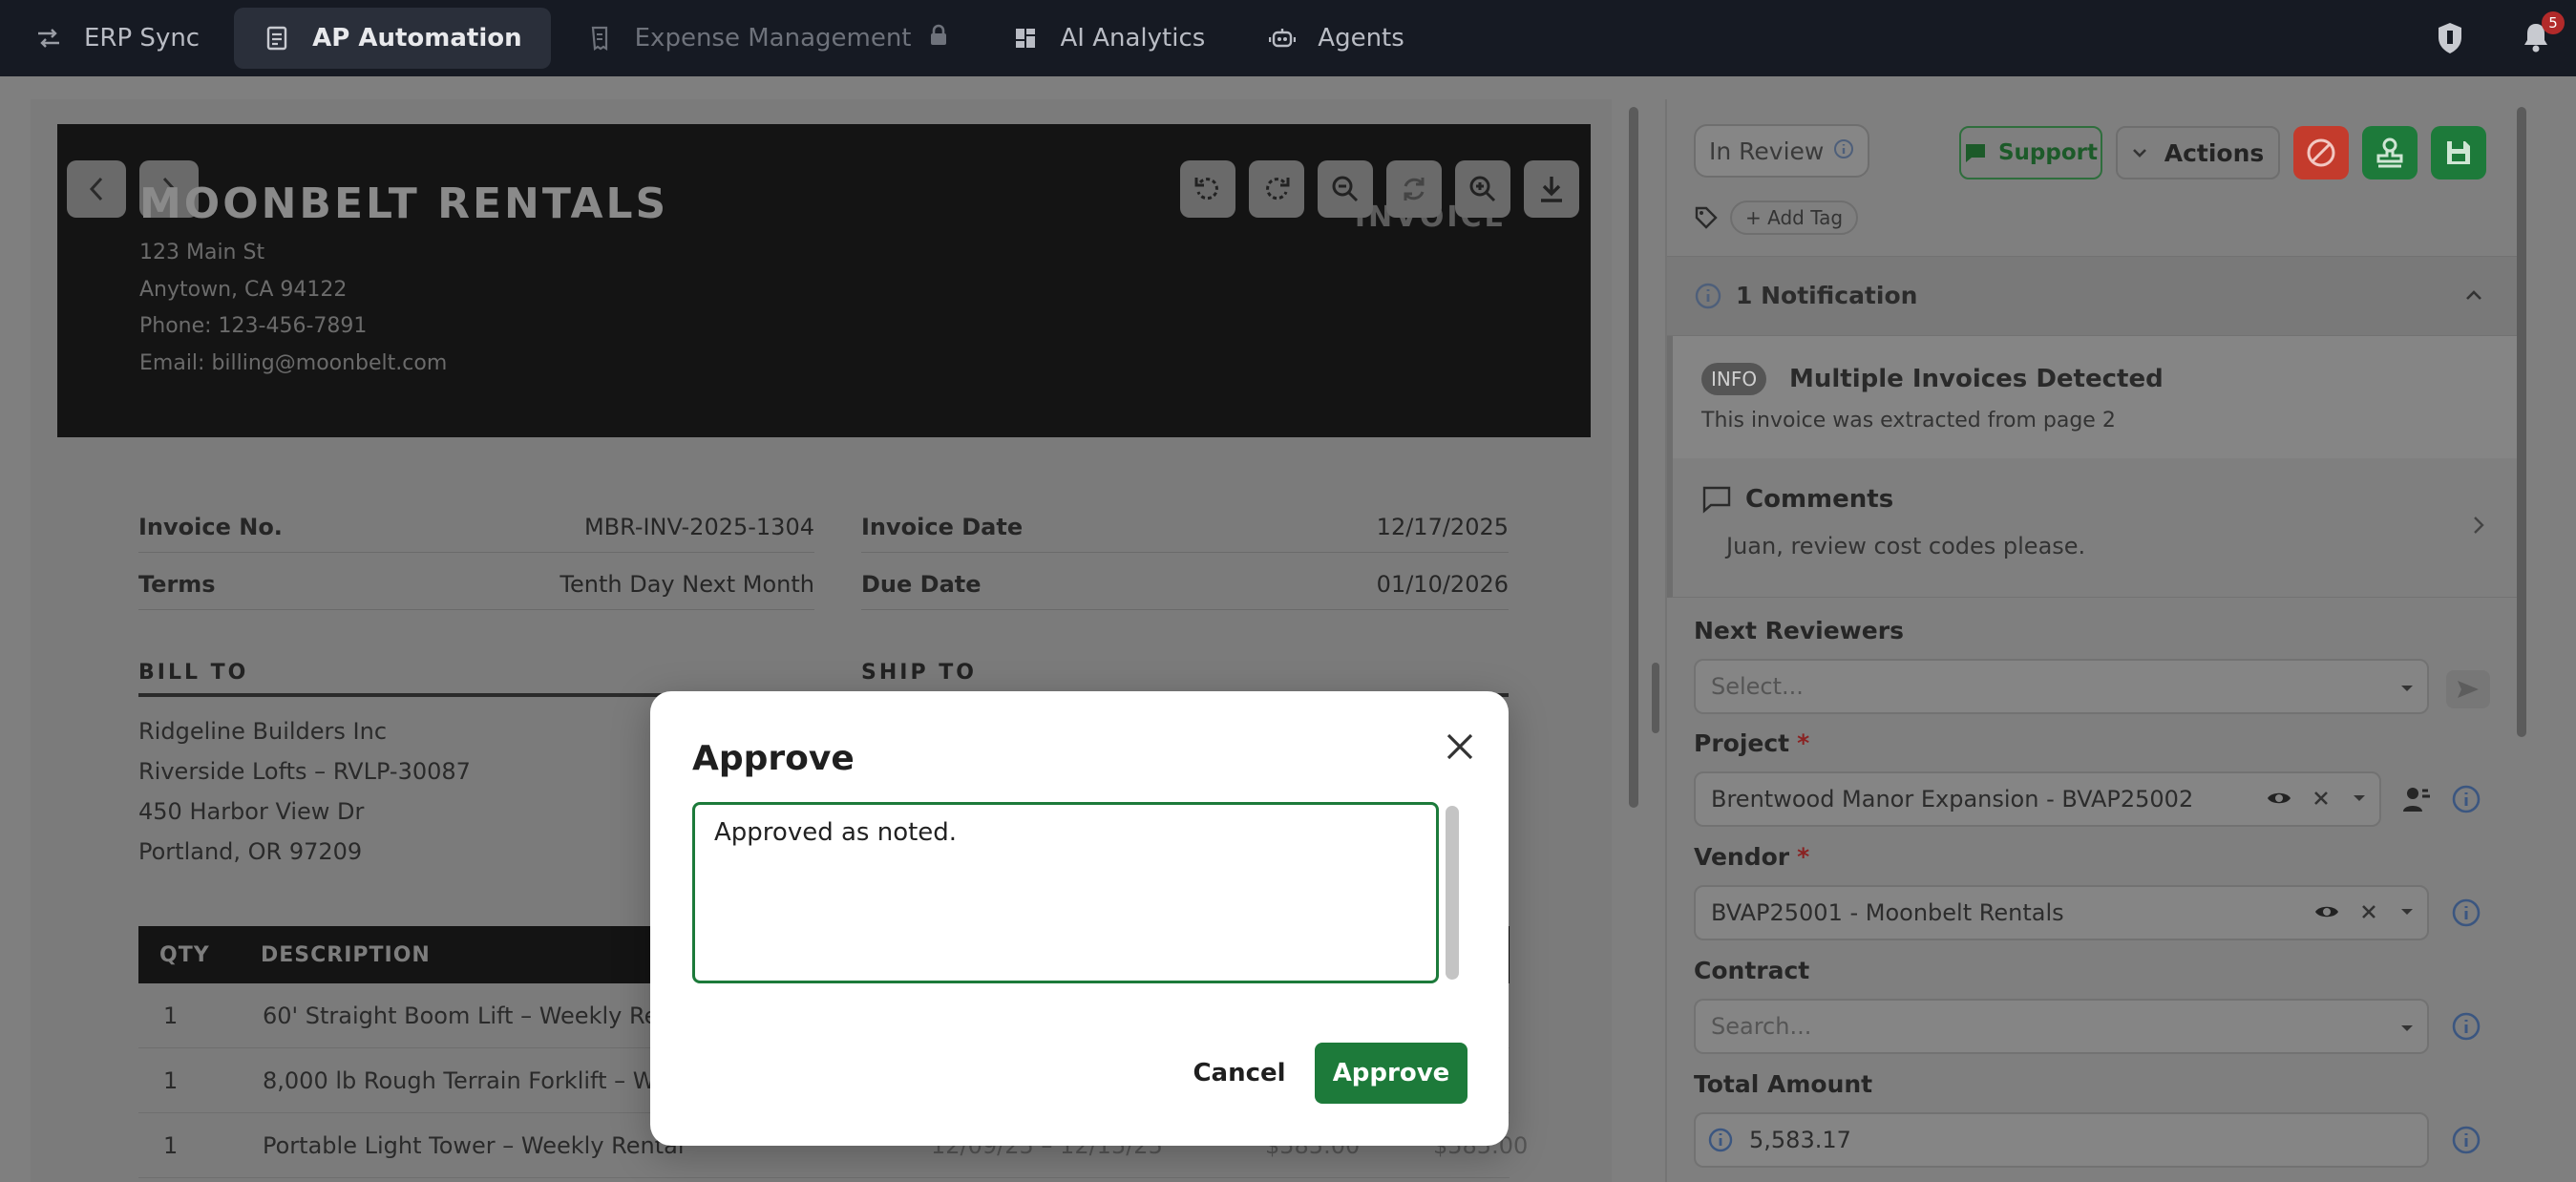 The width and height of the screenshot is (2576, 1182). What do you see at coordinates (1065, 892) in the screenshot?
I see `approval-comment-input` at bounding box center [1065, 892].